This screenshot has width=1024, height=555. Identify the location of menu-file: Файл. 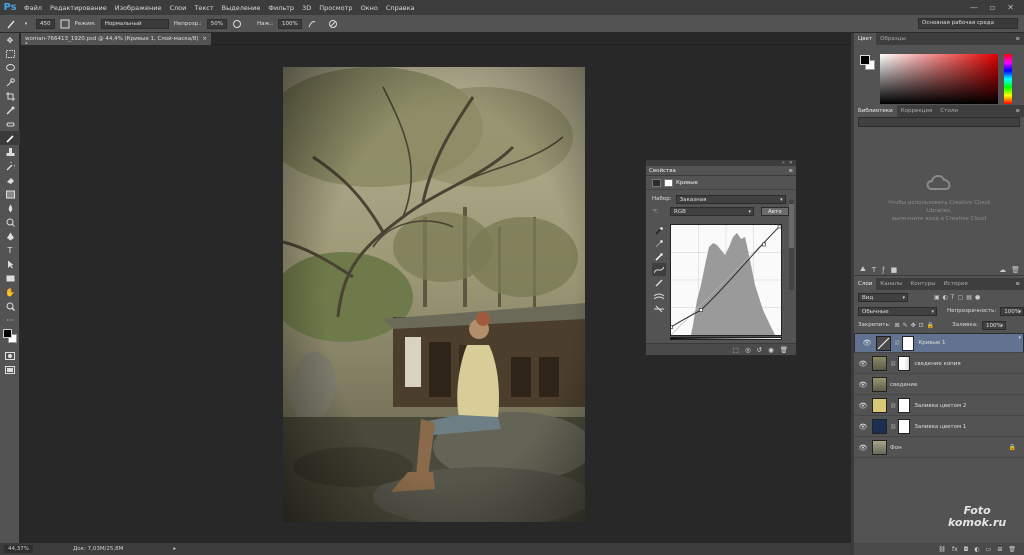
(33, 8).